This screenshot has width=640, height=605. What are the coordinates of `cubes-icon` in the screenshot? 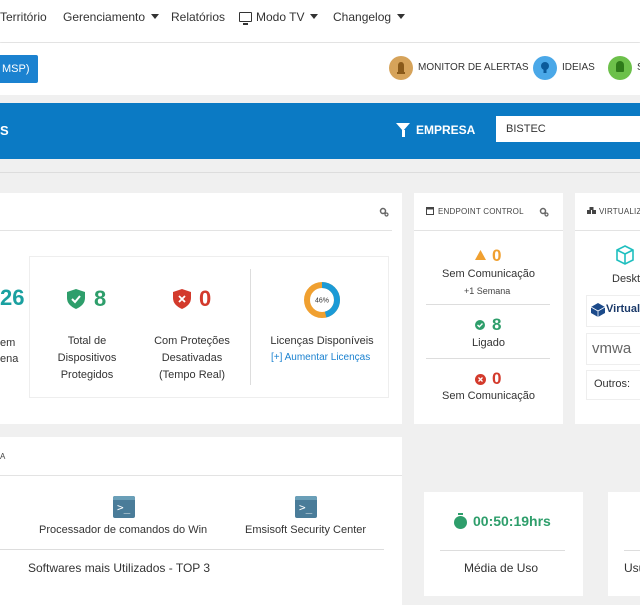 It's located at (591, 210).